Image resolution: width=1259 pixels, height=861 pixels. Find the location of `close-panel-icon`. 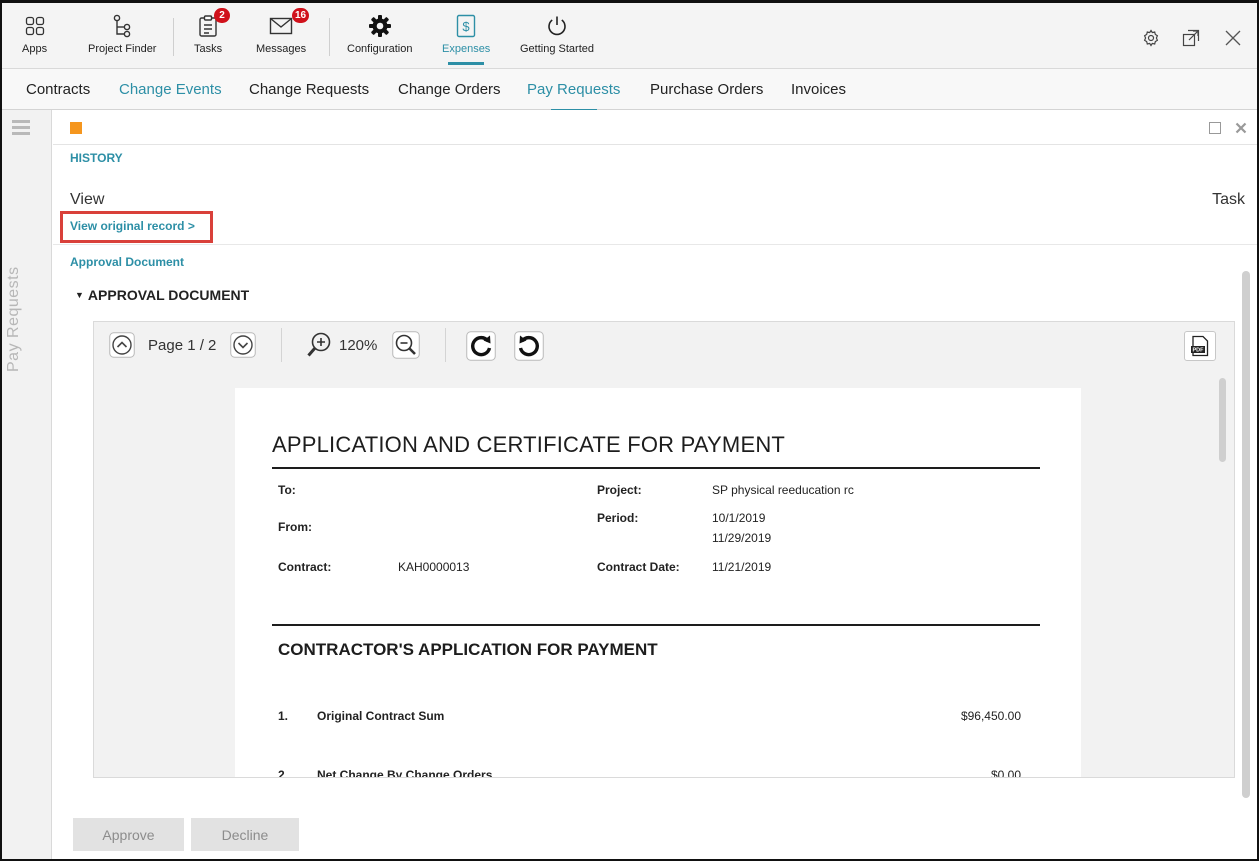

close-panel-icon is located at coordinates (1241, 130).